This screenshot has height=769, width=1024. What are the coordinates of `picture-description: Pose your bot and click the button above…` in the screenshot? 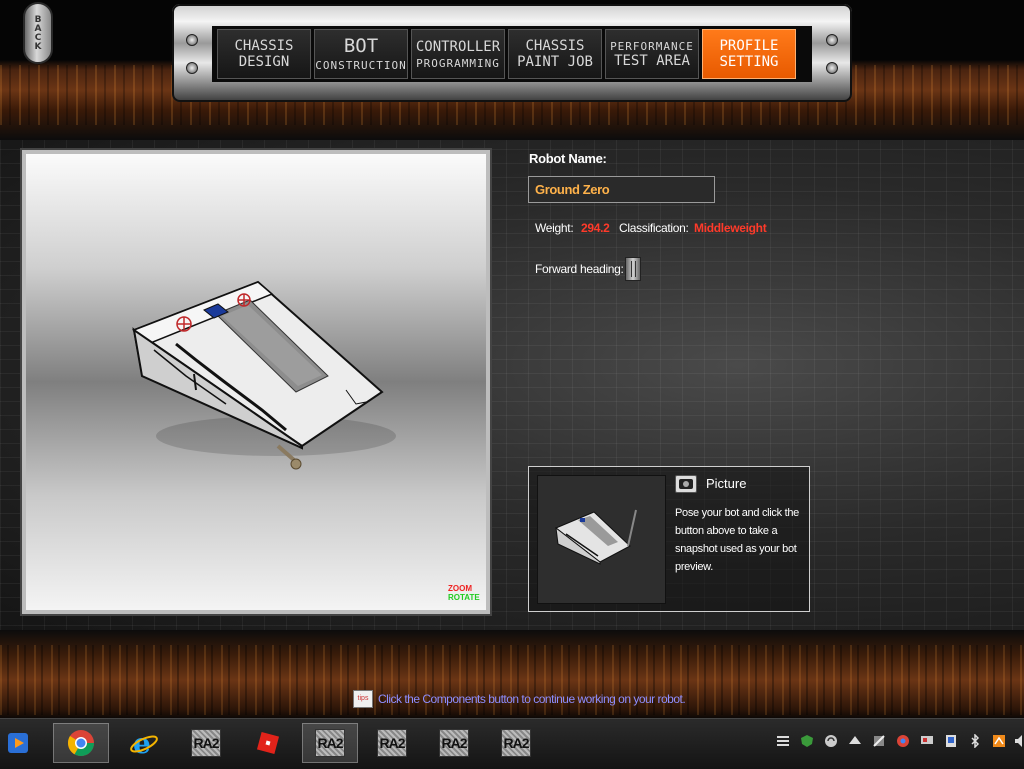 It's located at (737, 540).